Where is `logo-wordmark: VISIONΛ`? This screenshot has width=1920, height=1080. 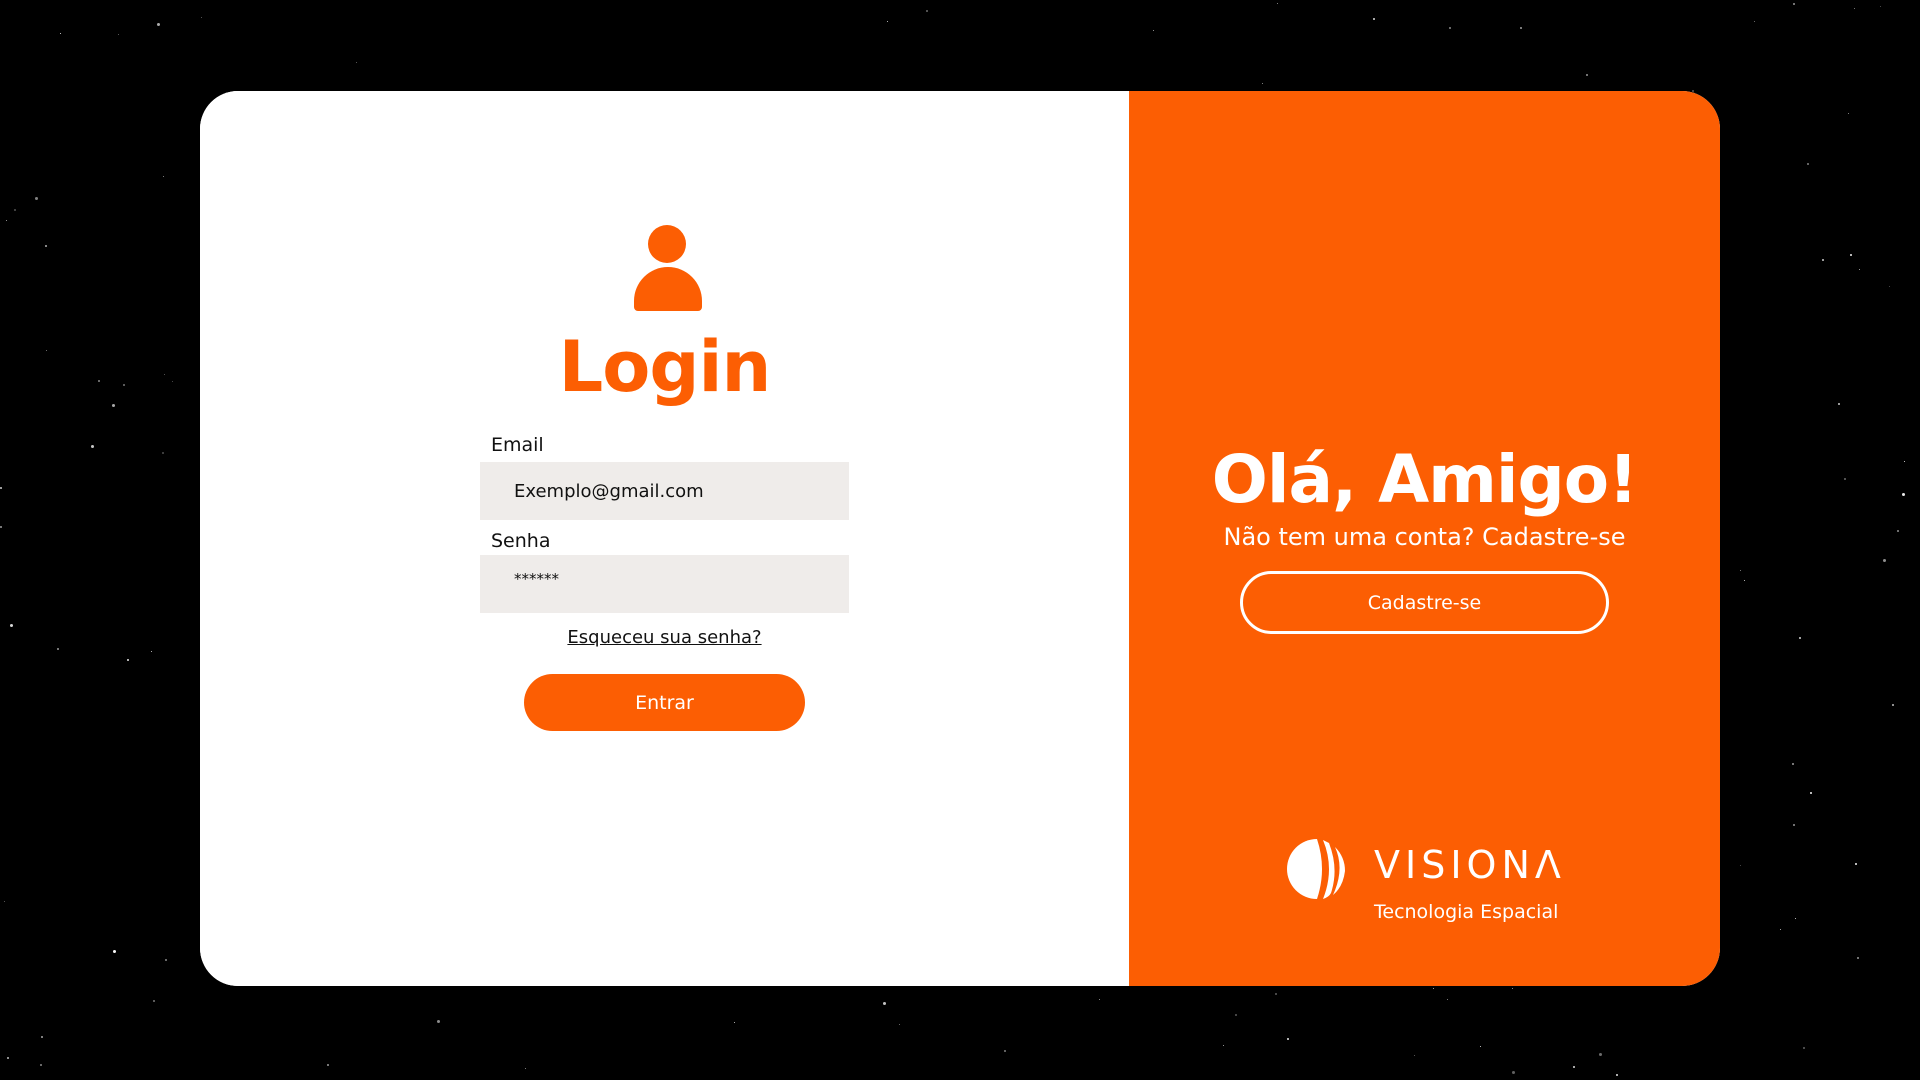 logo-wordmark: VISIONΛ is located at coordinates (1470, 865).